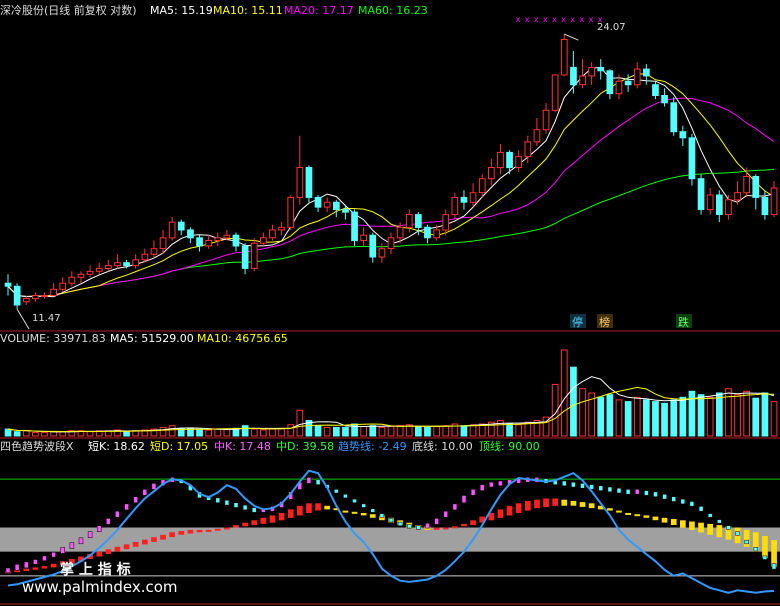 The height and width of the screenshot is (606, 780). What do you see at coordinates (611, 27) in the screenshot?
I see `high-price-label: 24.07` at bounding box center [611, 27].